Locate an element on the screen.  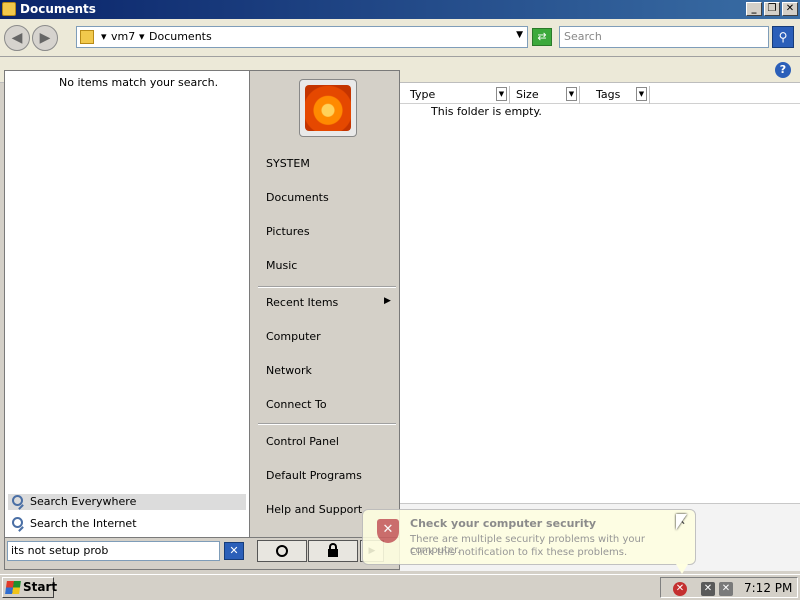
search-internet-link: Search the Internet is located at coordinates (127, 524).